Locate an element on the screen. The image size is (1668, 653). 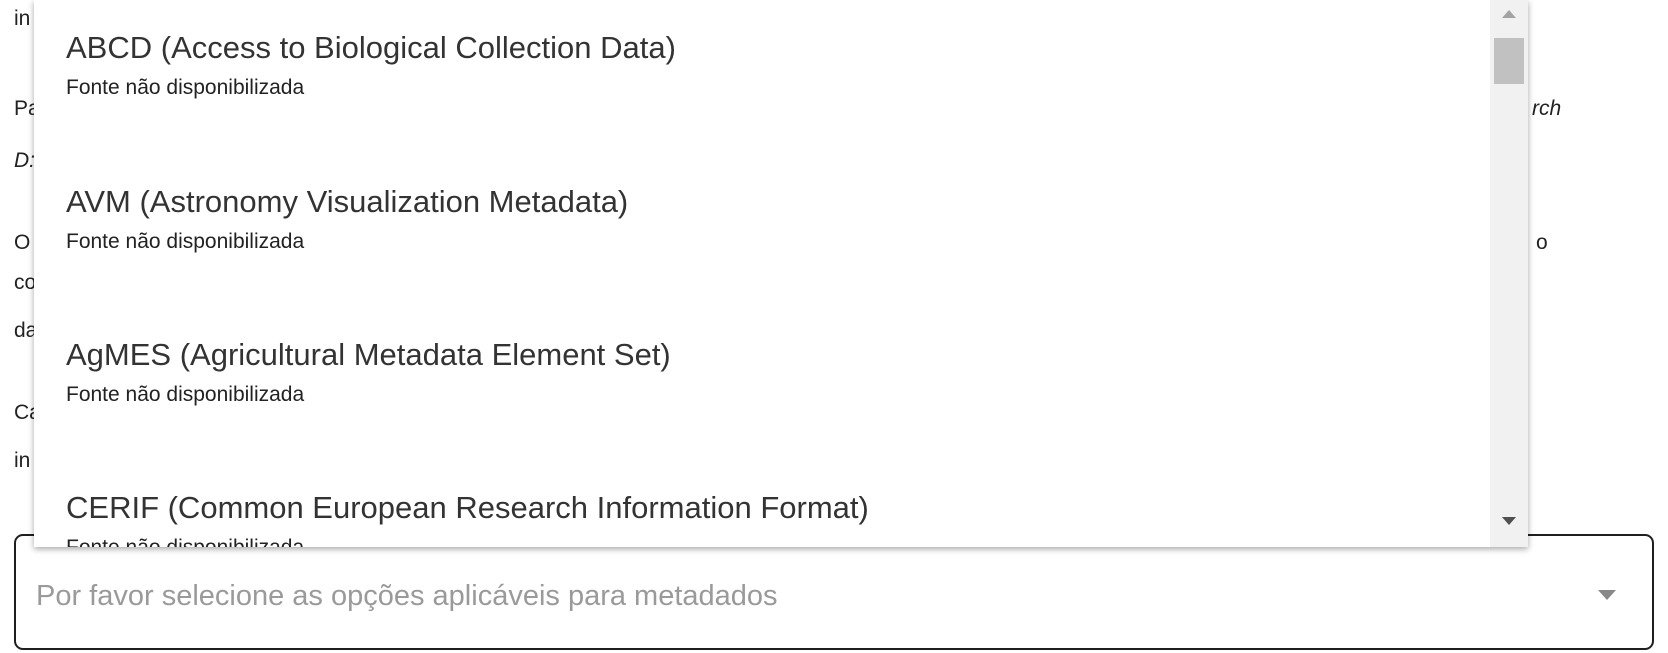
bg-text-fragment: co is located at coordinates (25, 282).